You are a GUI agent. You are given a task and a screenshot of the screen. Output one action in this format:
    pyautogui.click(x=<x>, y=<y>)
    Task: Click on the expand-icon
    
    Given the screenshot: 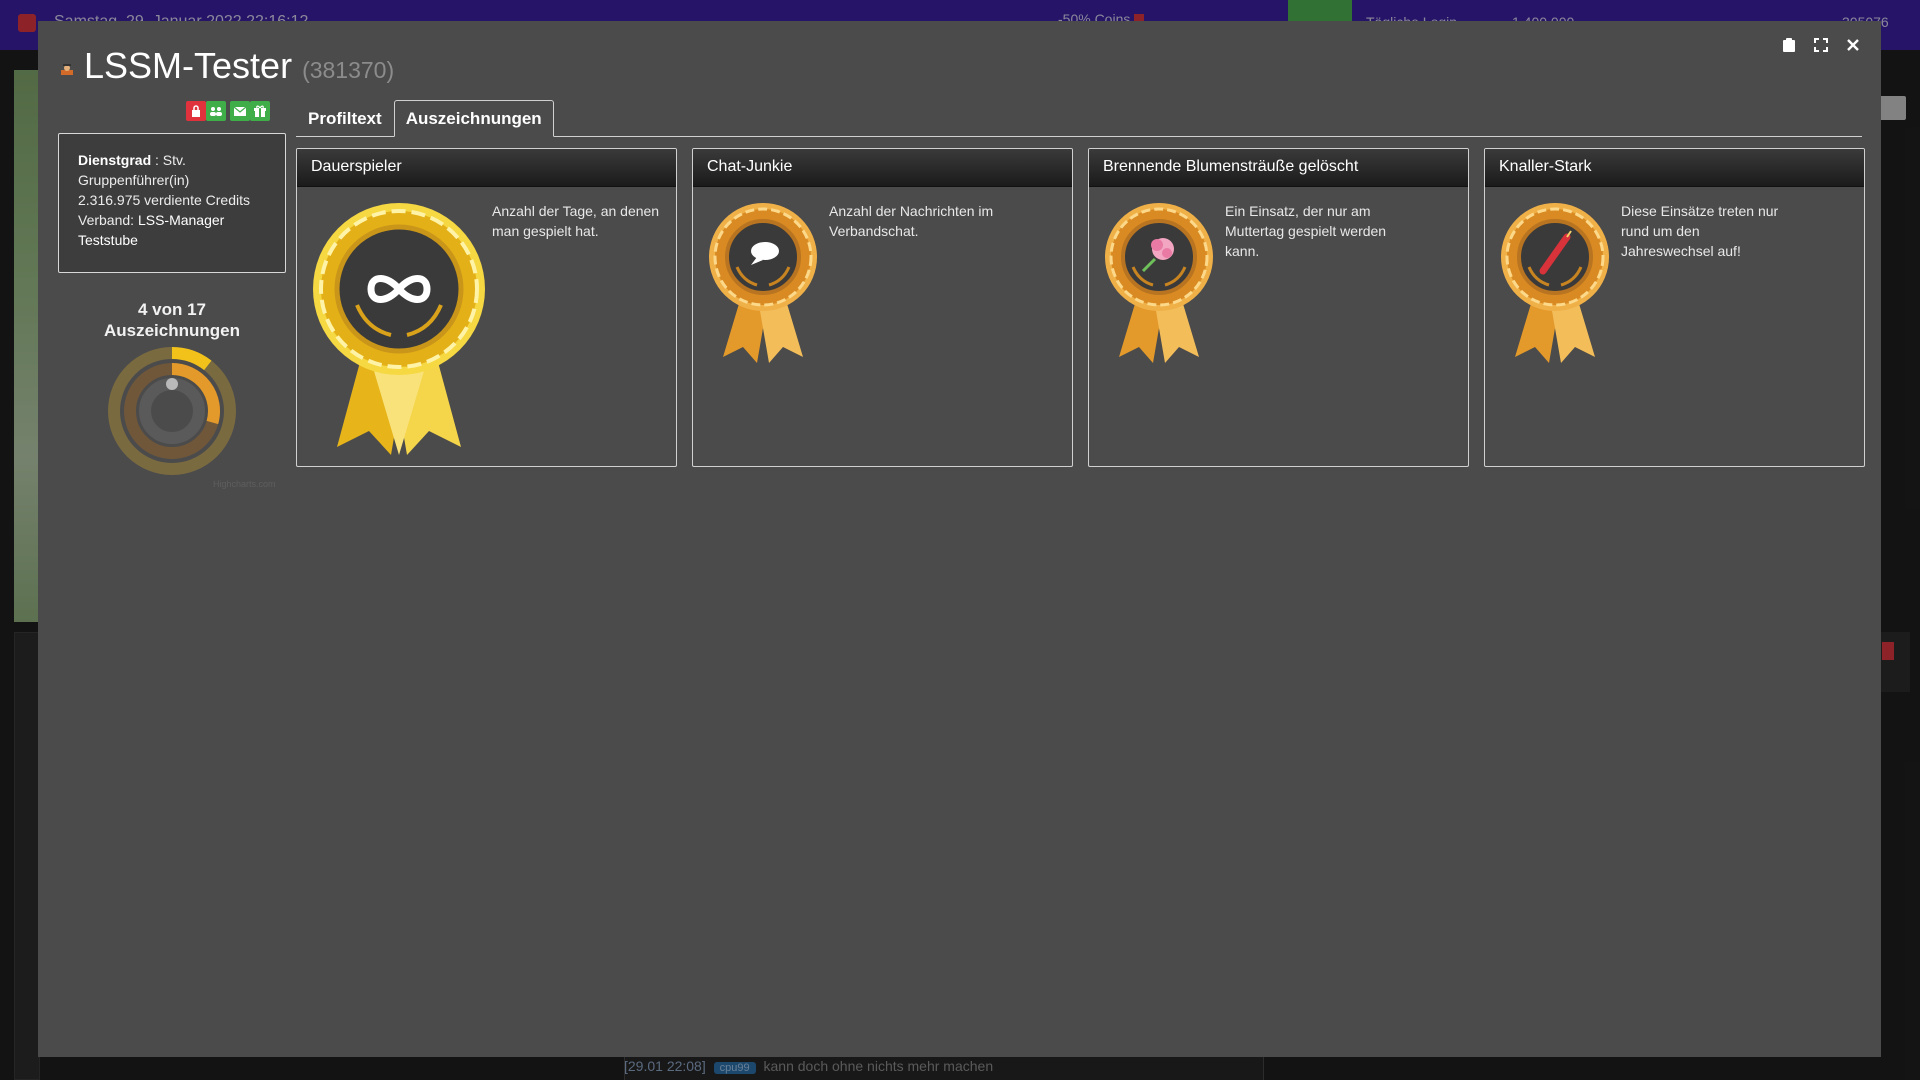 What is the action you would take?
    pyautogui.click(x=1821, y=45)
    